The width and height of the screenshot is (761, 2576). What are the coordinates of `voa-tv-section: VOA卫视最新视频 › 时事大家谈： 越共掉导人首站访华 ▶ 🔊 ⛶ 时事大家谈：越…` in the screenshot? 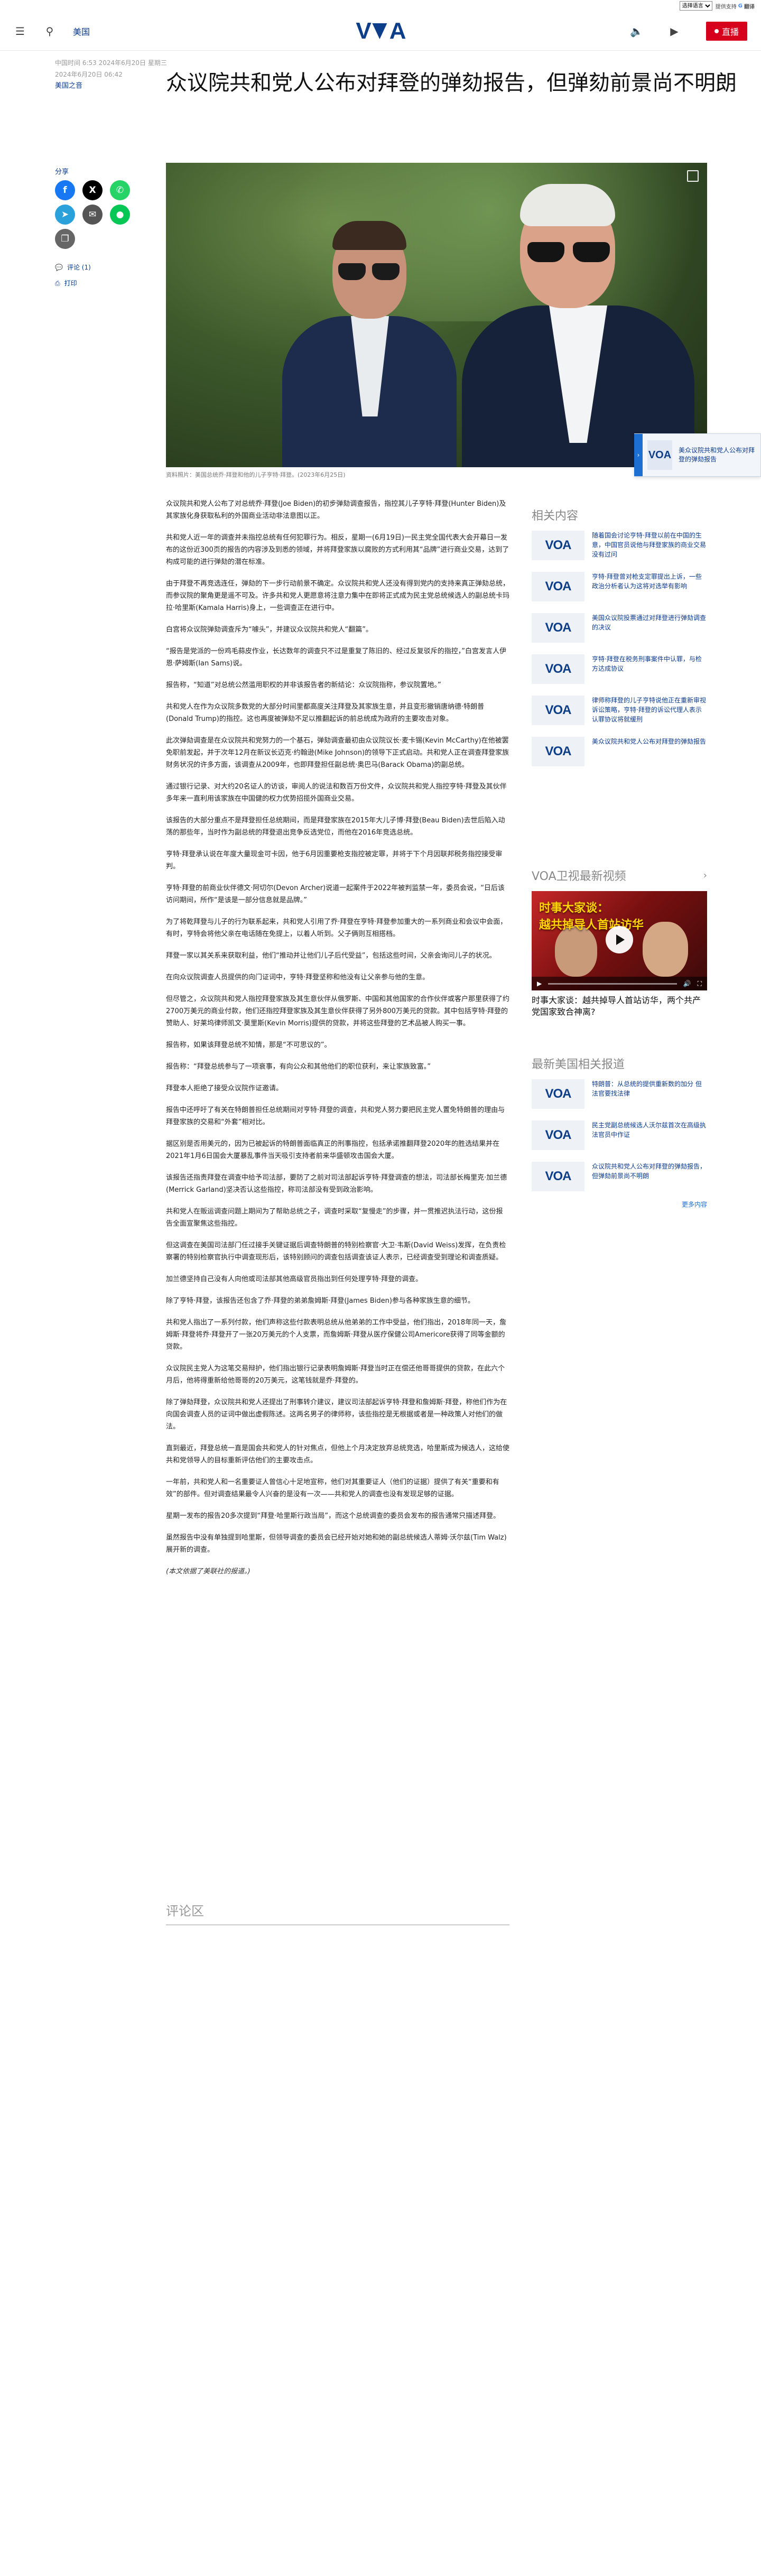 It's located at (620, 942).